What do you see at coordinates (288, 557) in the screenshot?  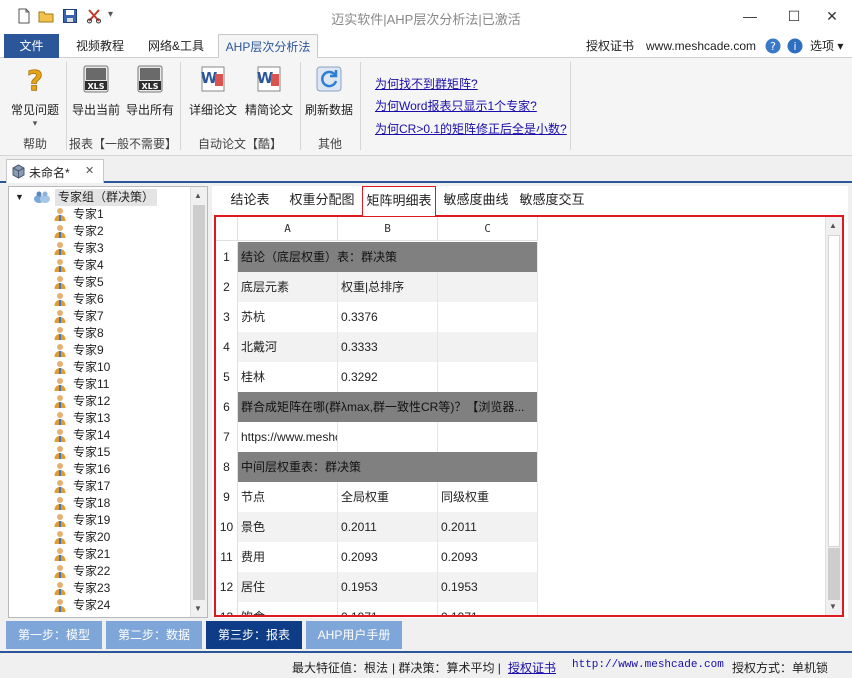 I see `grid-cell: 费用` at bounding box center [288, 557].